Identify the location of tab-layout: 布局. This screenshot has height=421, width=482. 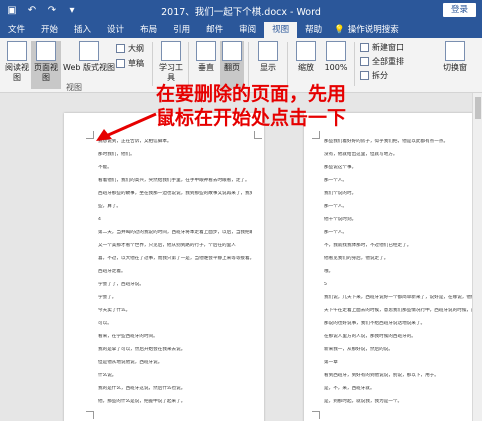
(148, 30).